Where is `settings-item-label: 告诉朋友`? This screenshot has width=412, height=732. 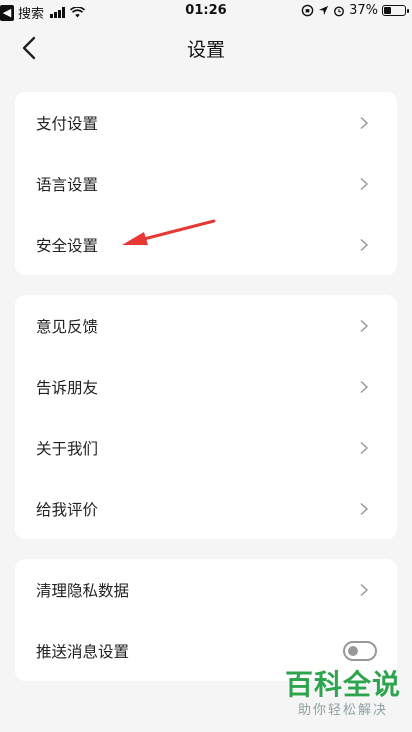
settings-item-label: 告诉朋友 is located at coordinates (67, 387).